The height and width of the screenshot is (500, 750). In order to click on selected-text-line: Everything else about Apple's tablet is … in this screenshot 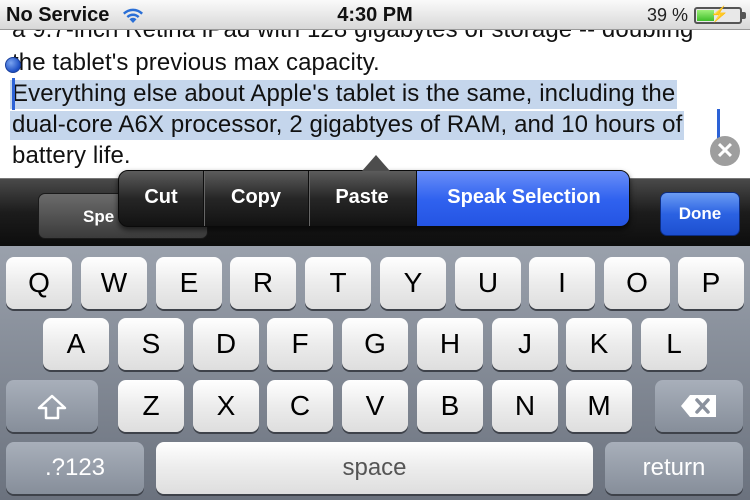, I will do `click(344, 94)`.